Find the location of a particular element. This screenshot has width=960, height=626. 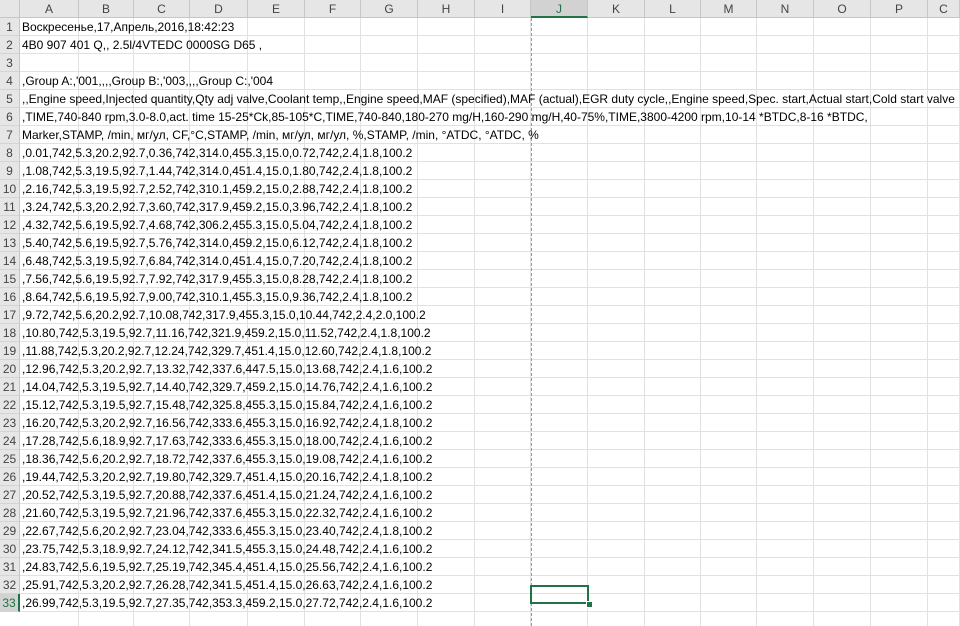

row-header-28: 28 is located at coordinates (10, 513).